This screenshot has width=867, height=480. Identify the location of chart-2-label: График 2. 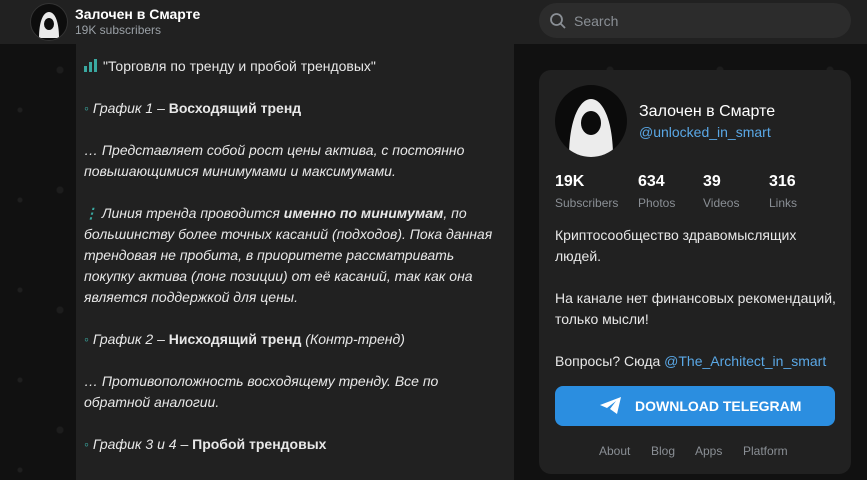
(123, 339).